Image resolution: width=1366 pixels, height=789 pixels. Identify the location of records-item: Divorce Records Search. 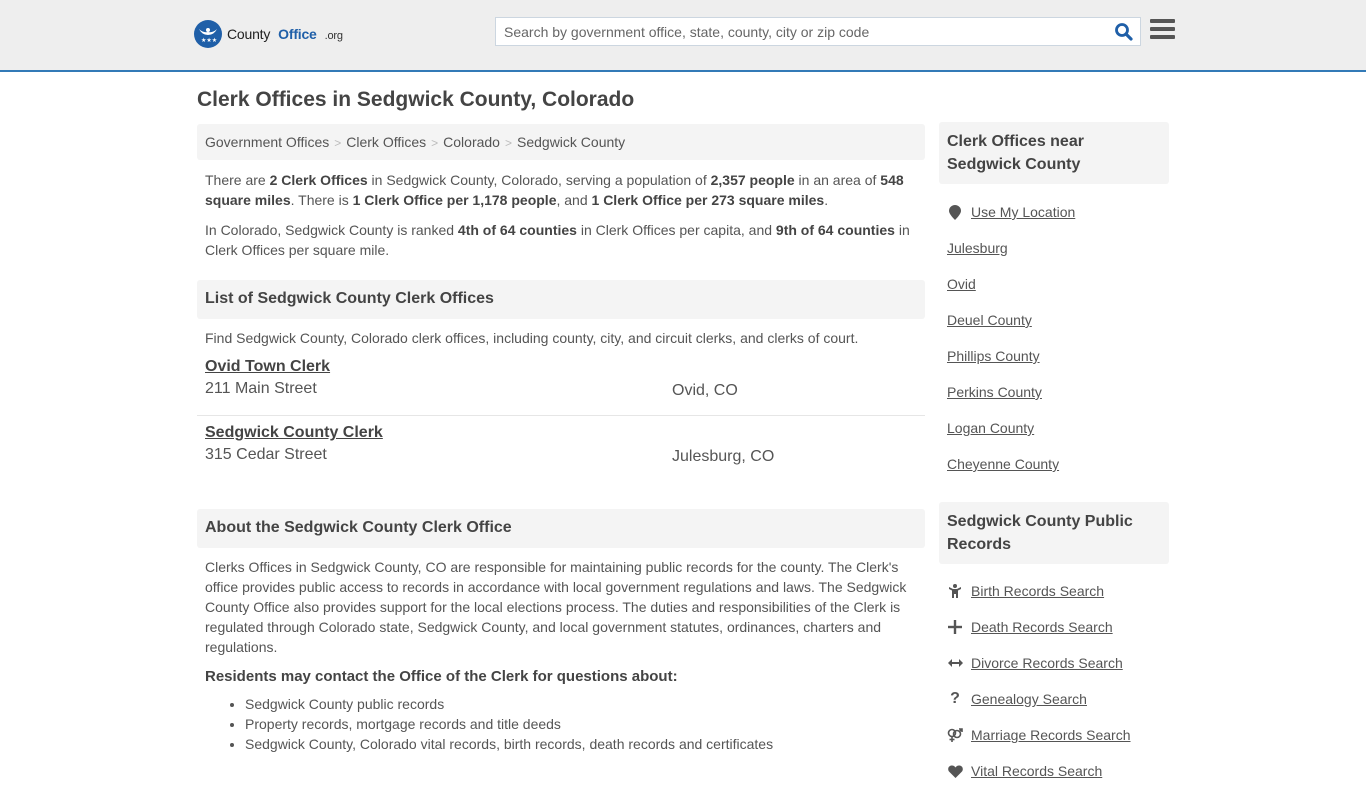
(1054, 663).